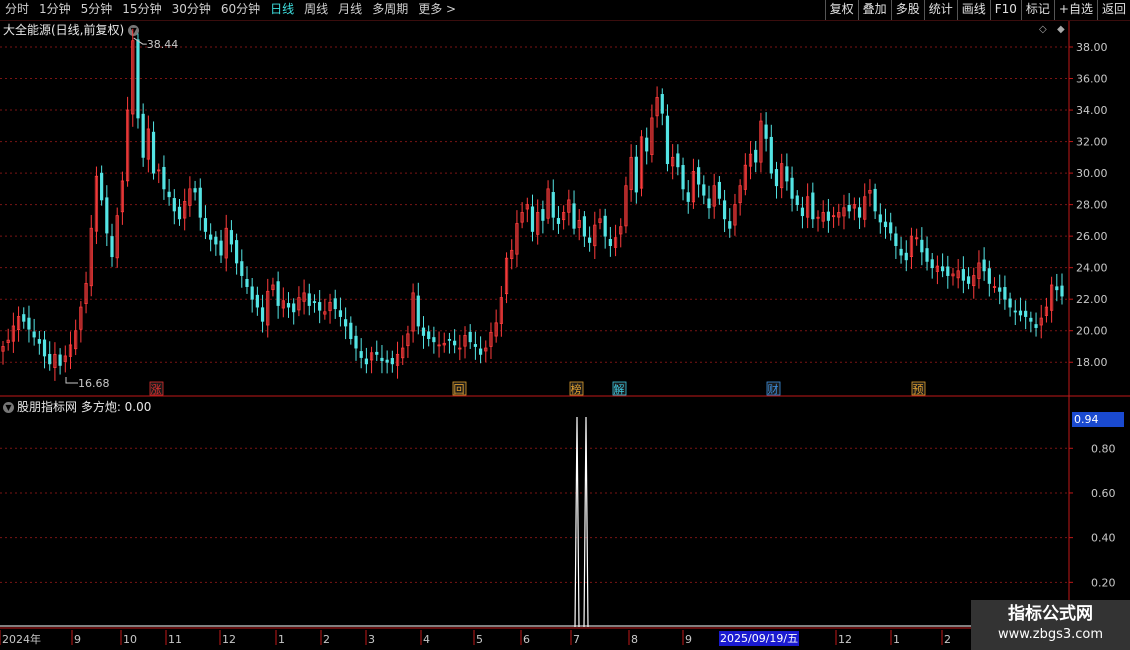 The height and width of the screenshot is (650, 1130). What do you see at coordinates (845, 639) in the screenshot?
I see `date-label-15: 12` at bounding box center [845, 639].